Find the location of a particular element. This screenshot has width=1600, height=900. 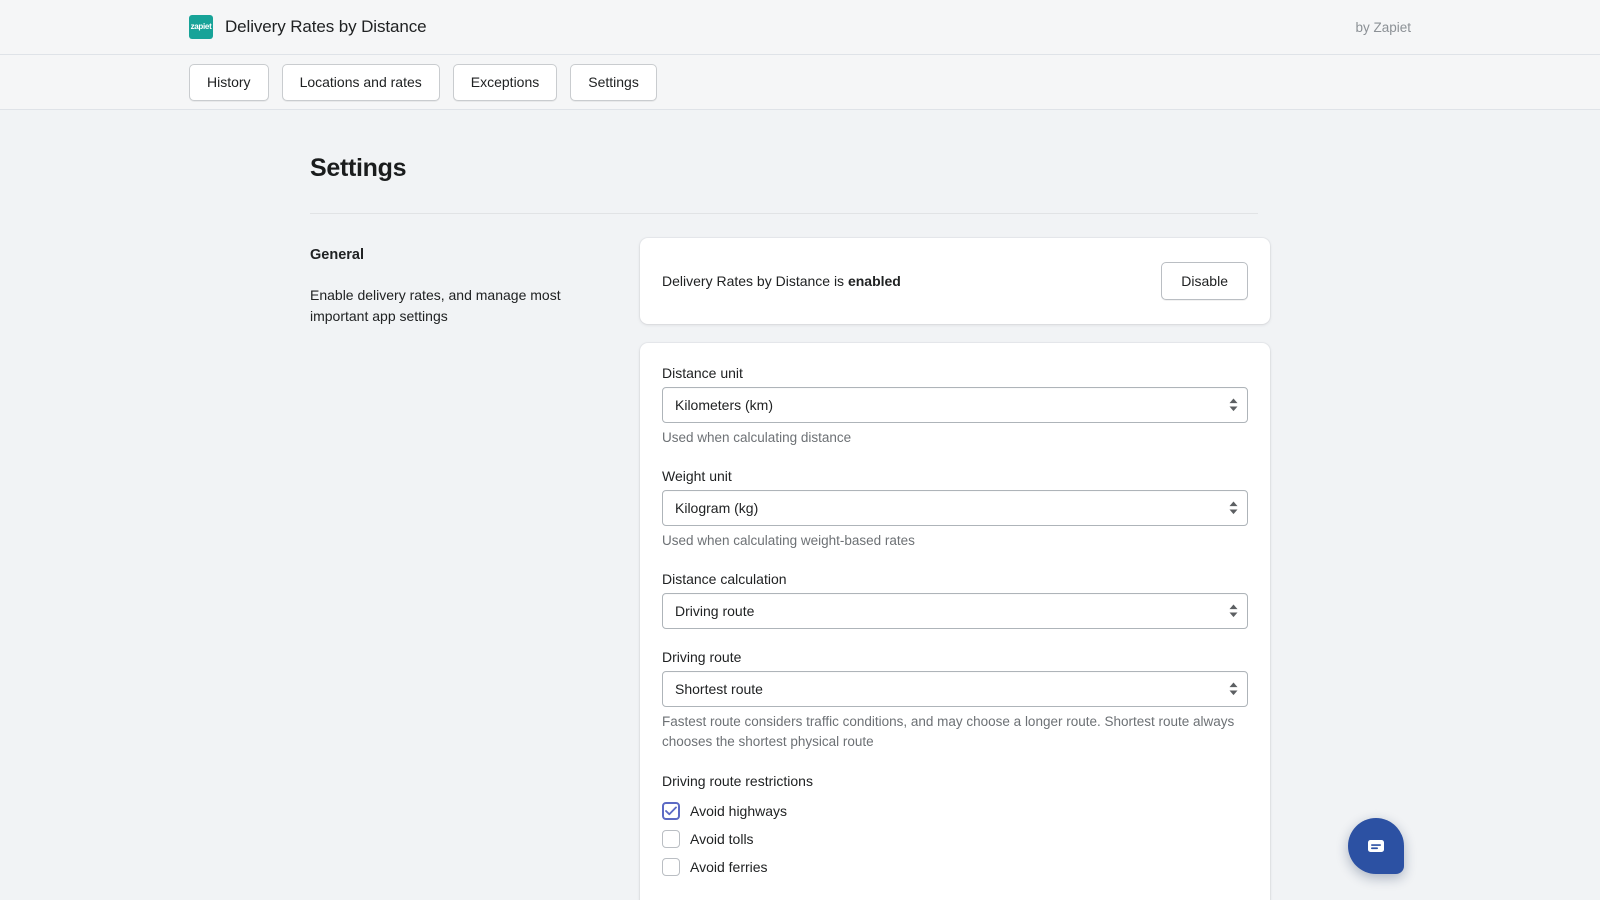

tab-locations-and-rates: Locations and rates is located at coordinates (360, 82).